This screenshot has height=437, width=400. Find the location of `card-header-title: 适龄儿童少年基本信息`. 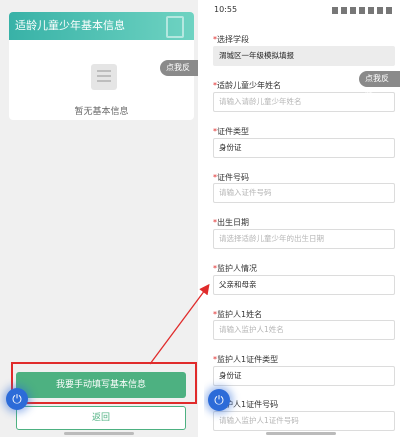

card-header-title: 适龄儿童少年基本信息 is located at coordinates (70, 25).